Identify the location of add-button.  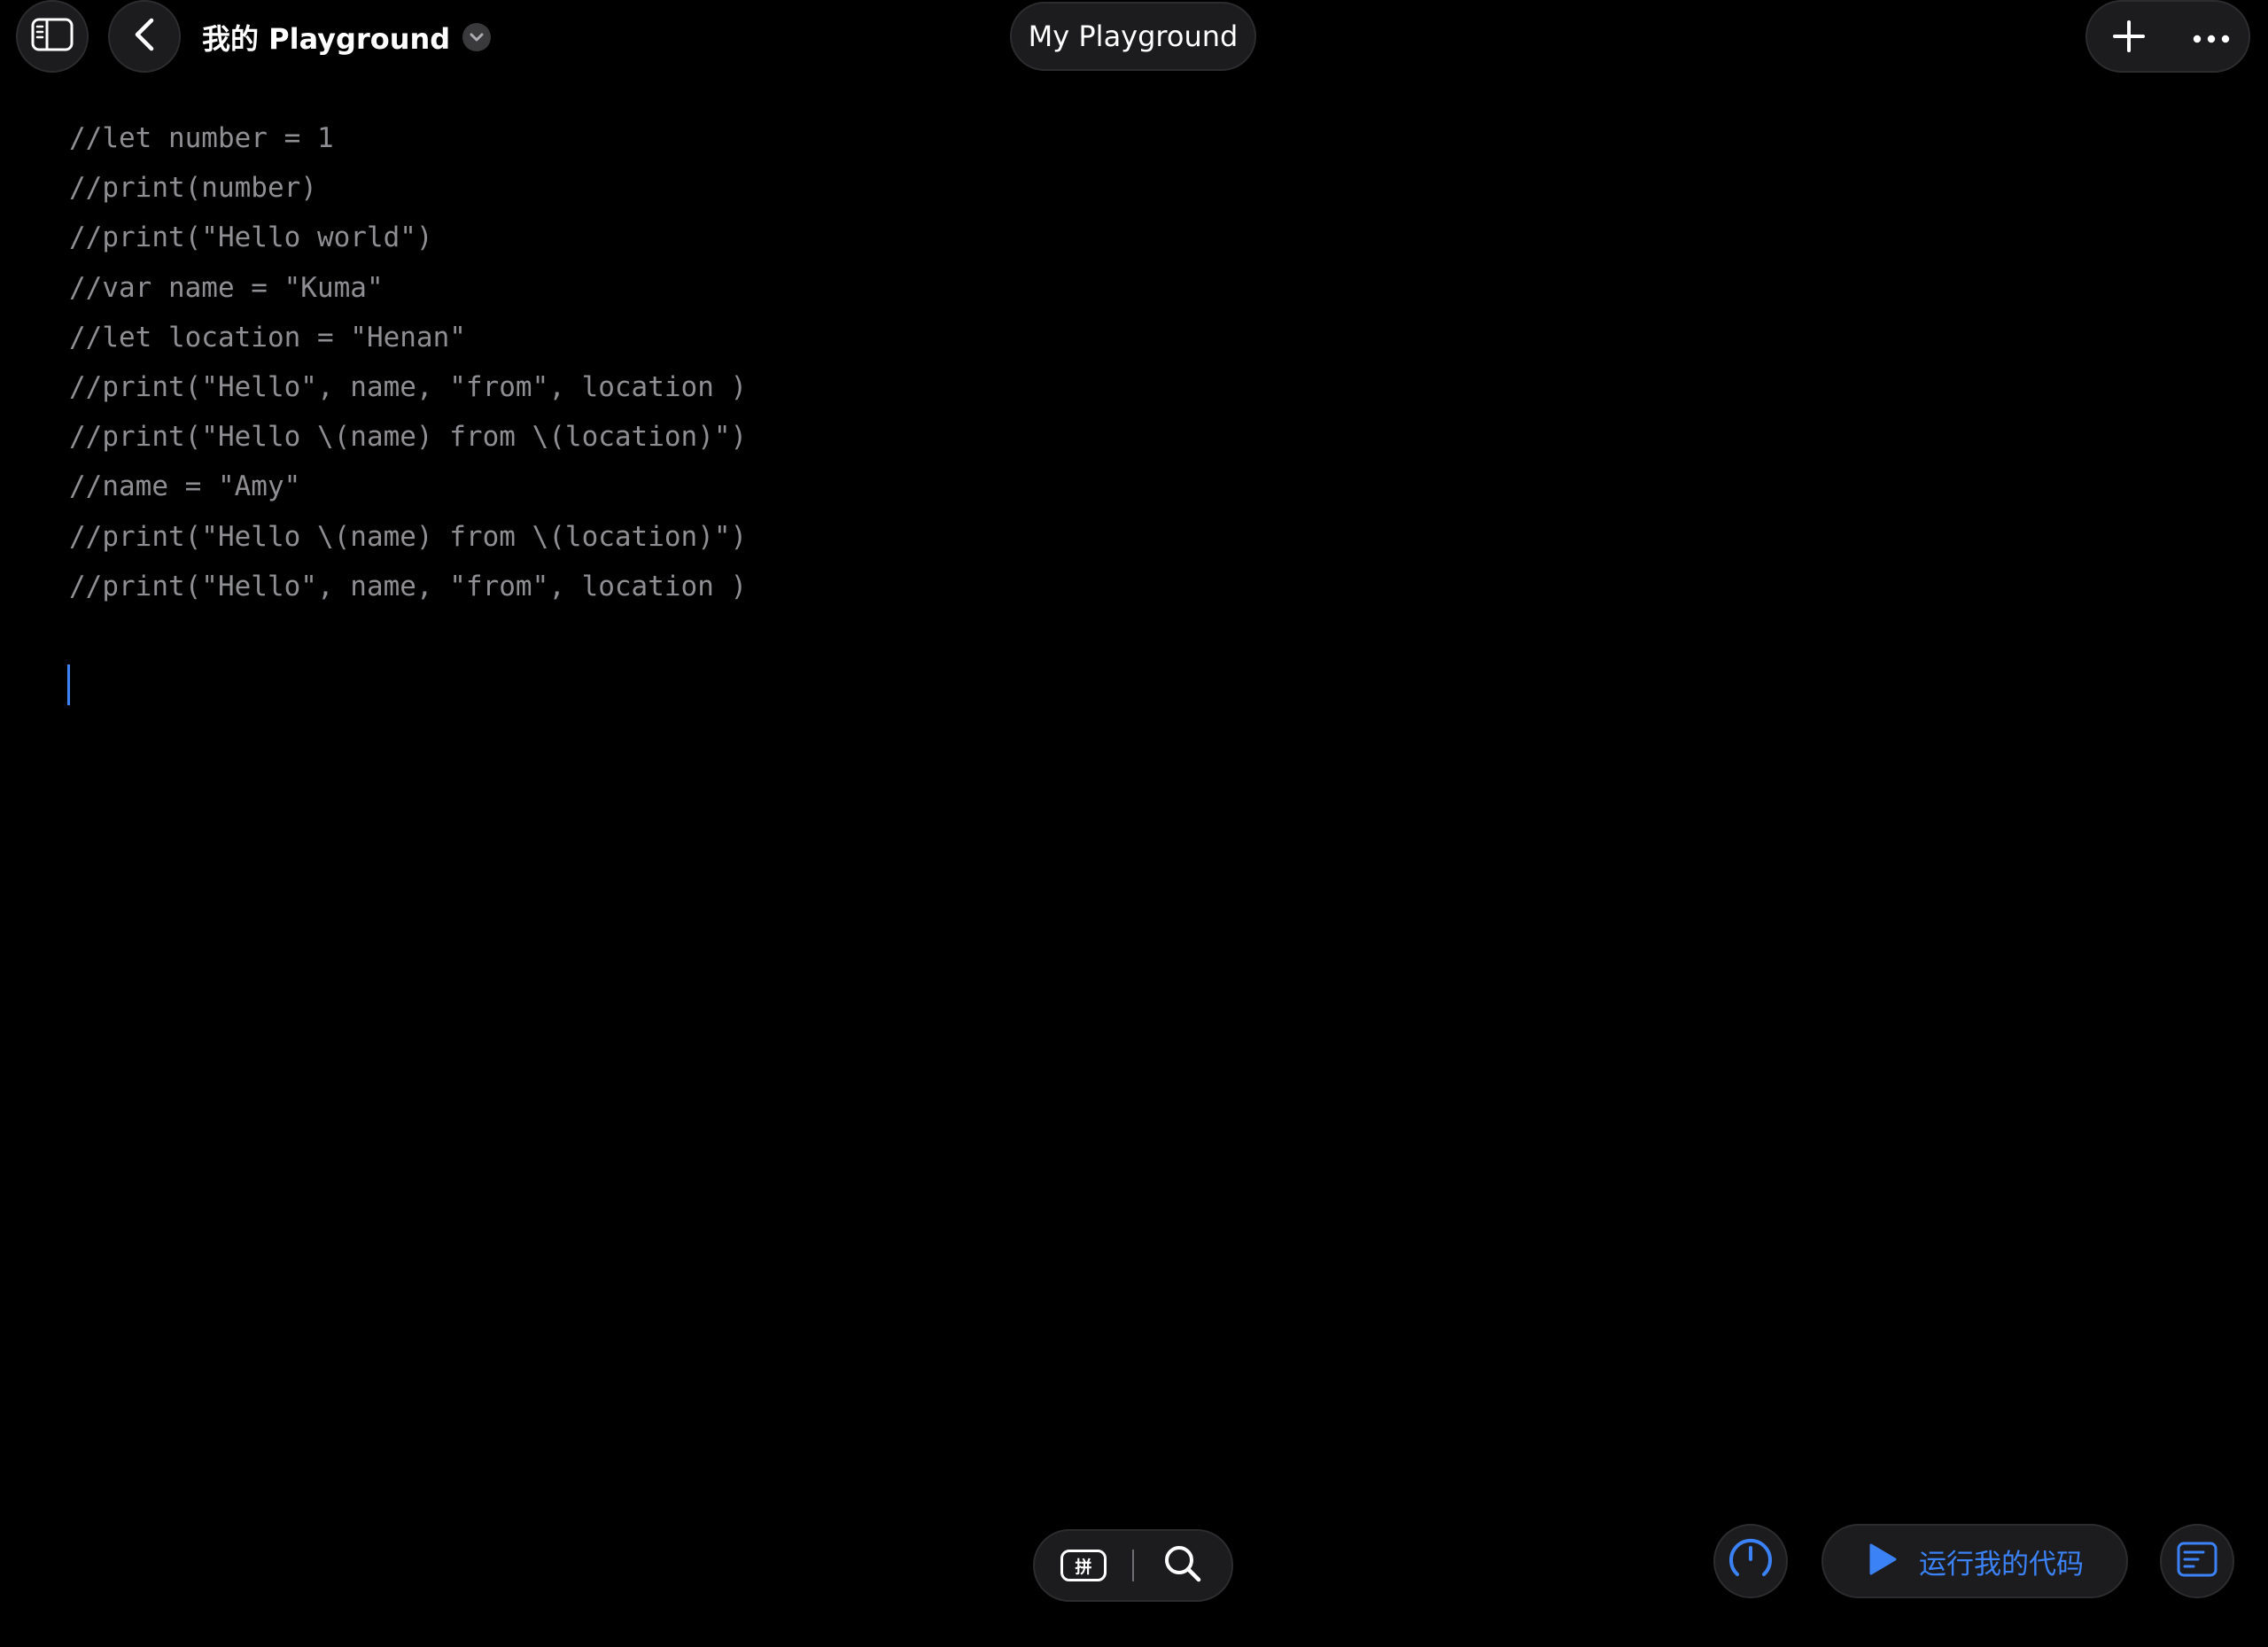
(2128, 38).